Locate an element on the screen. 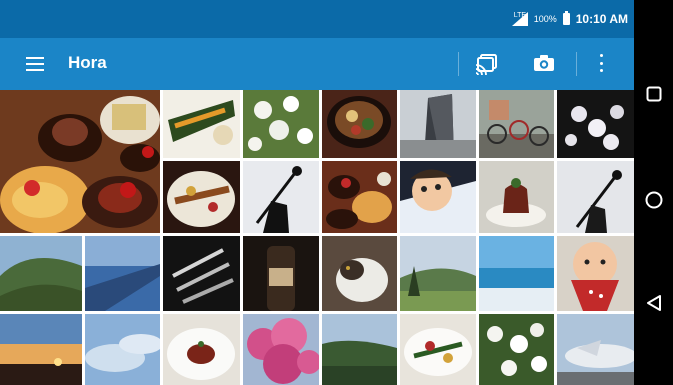  signal-icon: LTE is located at coordinates (519, 19).